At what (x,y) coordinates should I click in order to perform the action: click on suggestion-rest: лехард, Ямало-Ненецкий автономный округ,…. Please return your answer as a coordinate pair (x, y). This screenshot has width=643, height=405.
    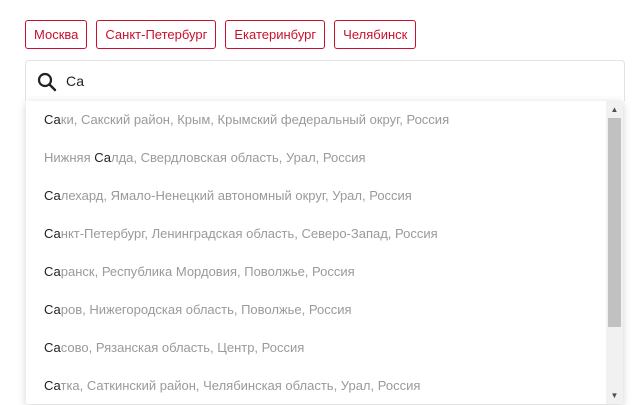
    Looking at the image, I should click on (236, 195).